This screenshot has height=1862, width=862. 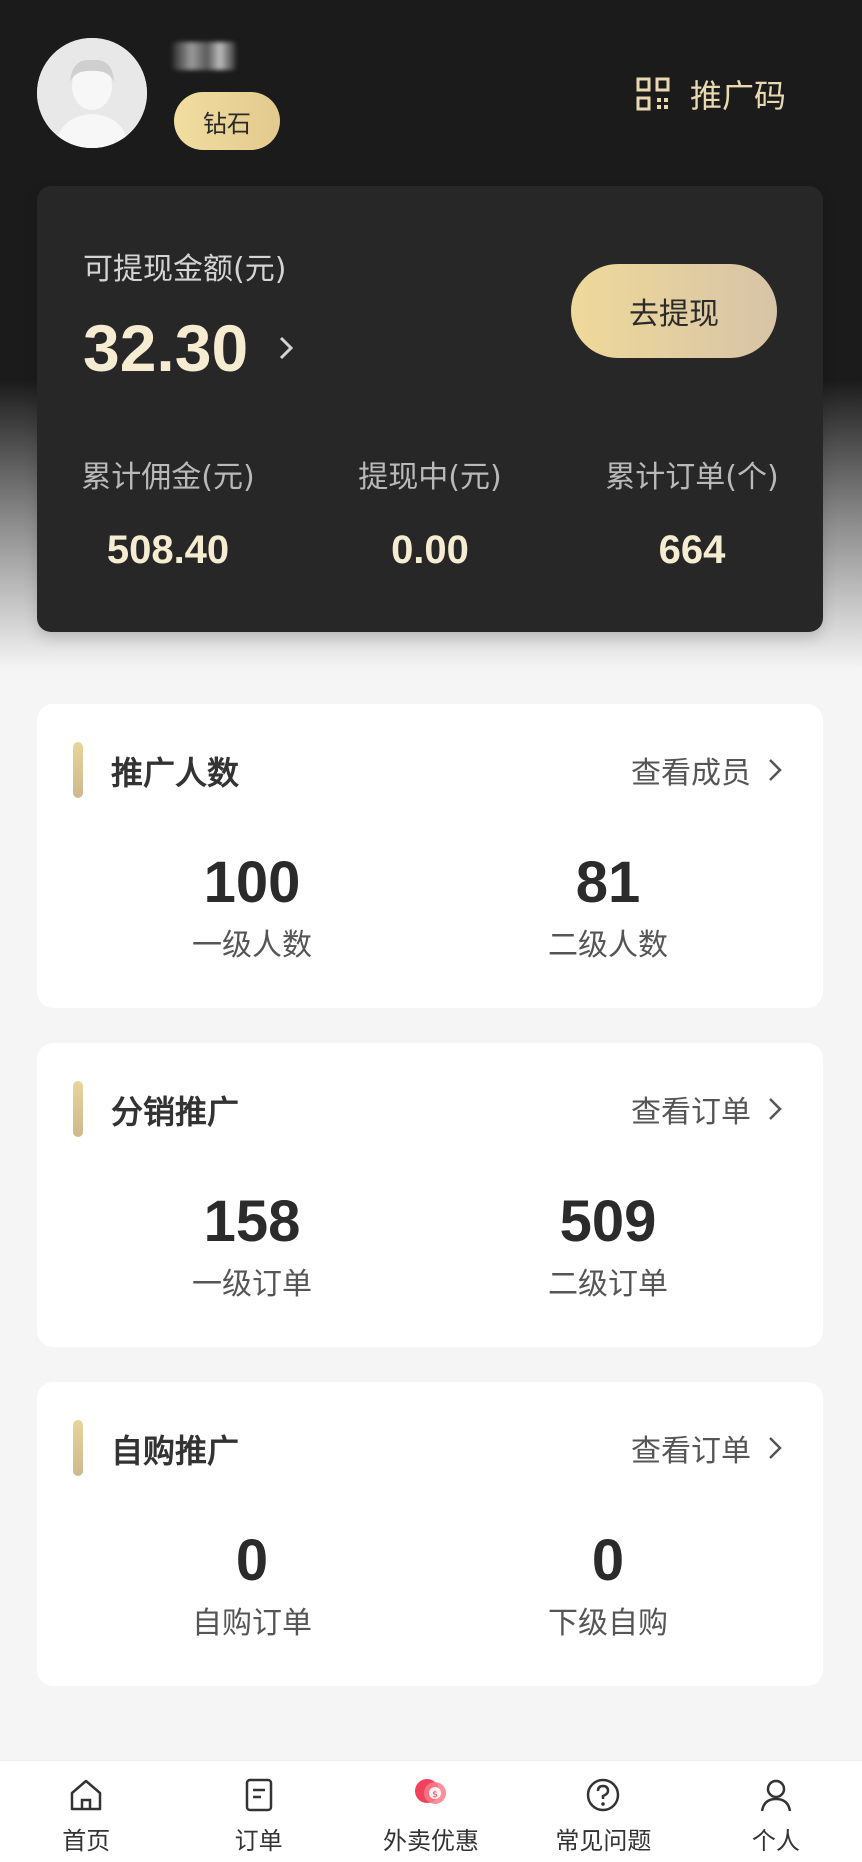 I want to click on metric-level2-members: 81 二级人数, so click(x=608, y=907).